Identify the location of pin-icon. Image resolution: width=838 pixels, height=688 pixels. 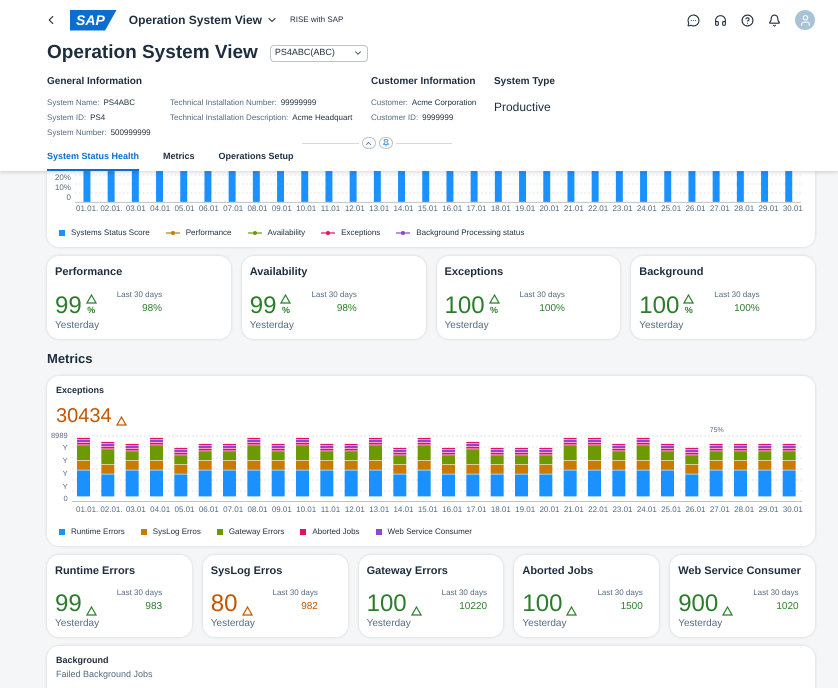
(386, 143).